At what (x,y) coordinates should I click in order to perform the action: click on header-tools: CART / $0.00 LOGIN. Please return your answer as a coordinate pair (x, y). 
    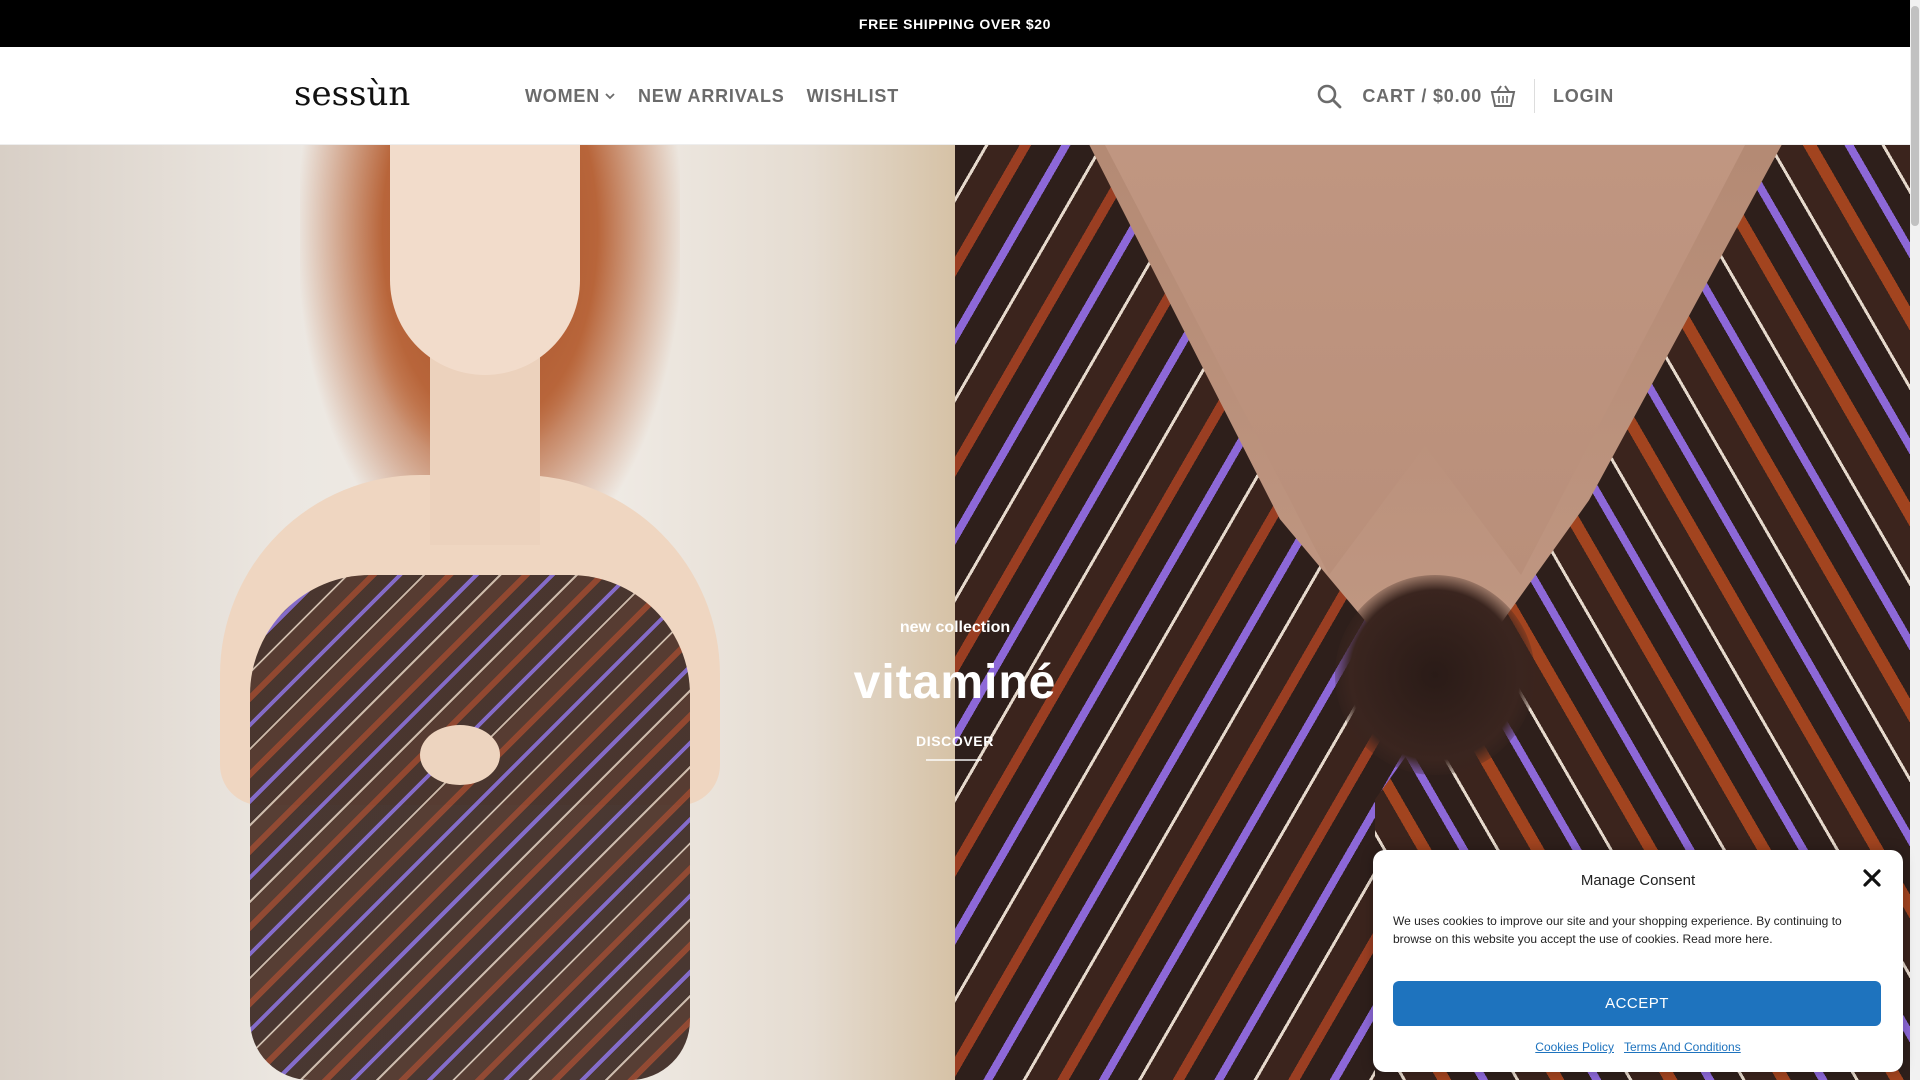
    Looking at the image, I should click on (1465, 96).